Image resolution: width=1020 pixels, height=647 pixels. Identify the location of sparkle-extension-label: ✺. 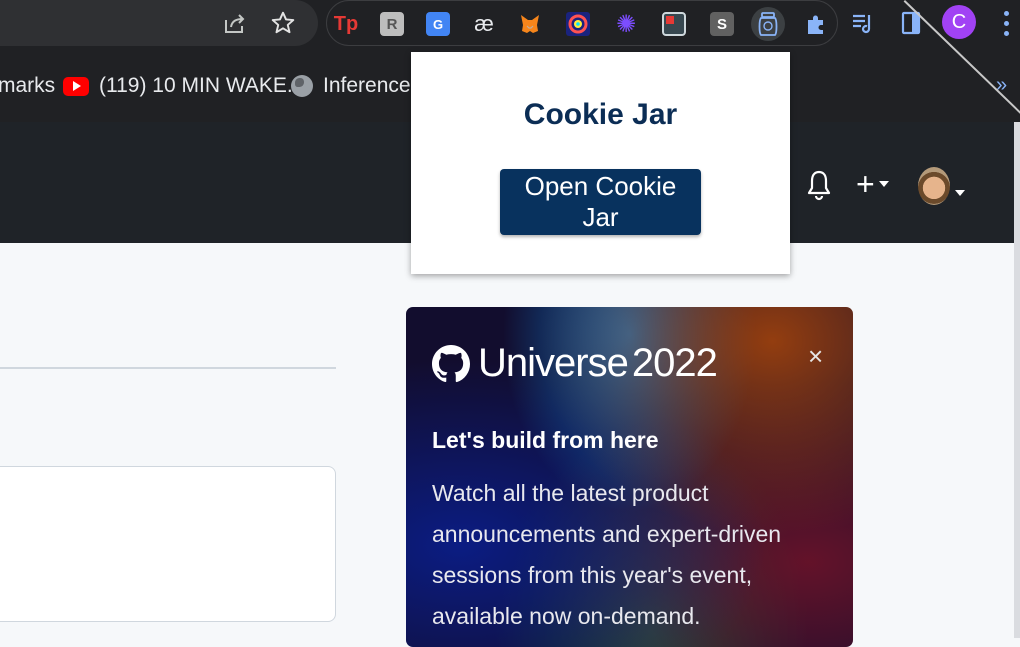
(626, 24).